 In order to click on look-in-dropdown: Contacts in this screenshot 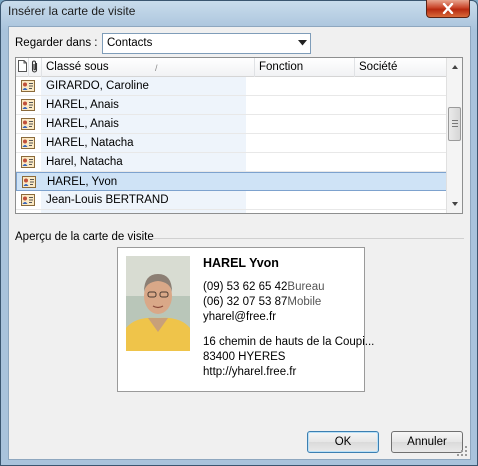, I will do `click(206, 43)`.